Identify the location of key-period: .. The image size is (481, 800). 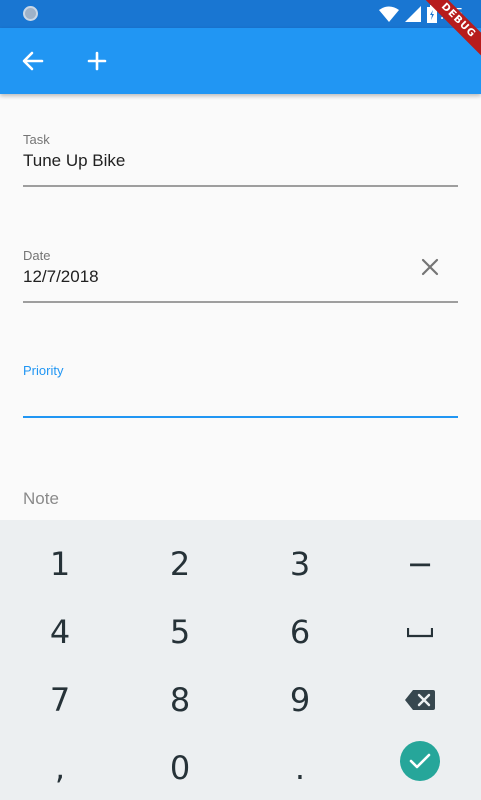
(300, 767).